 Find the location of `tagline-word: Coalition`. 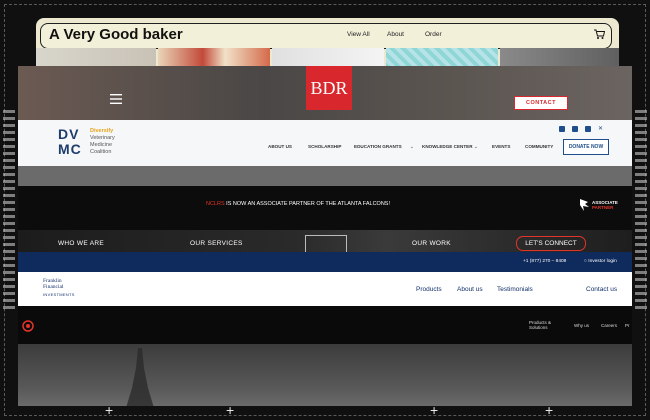

tagline-word: Coalition is located at coordinates (101, 152).